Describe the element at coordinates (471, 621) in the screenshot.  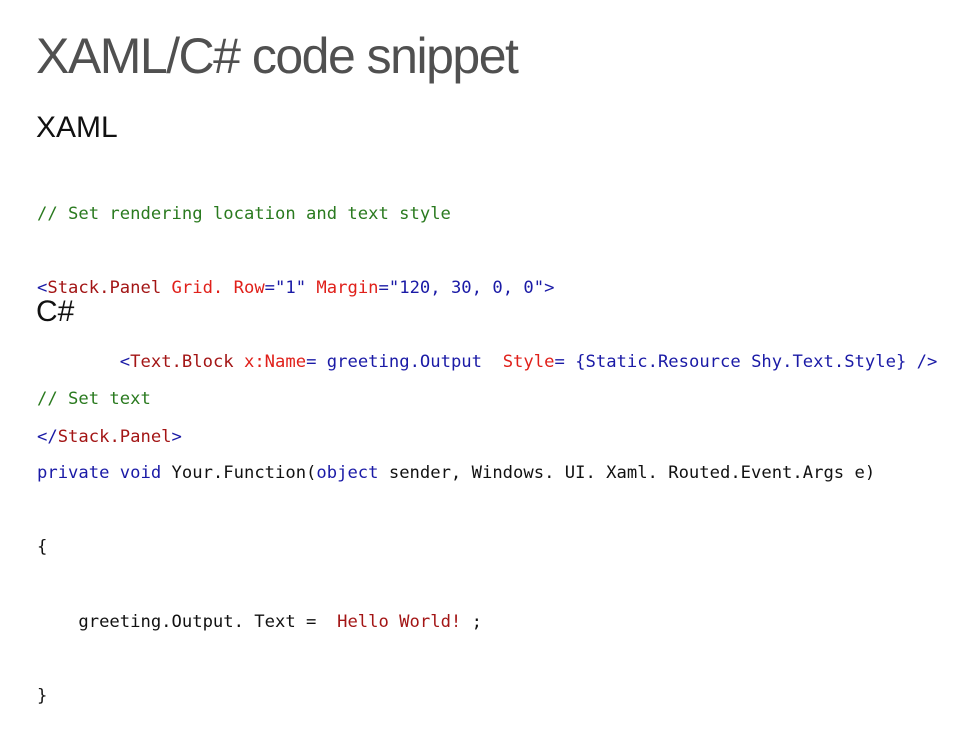
I see `semicolon: ;` at that location.